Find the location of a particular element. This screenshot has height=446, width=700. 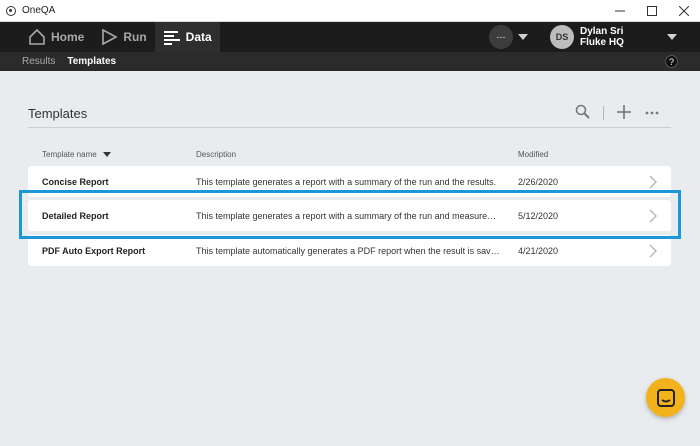

sort-descending-icon is located at coordinates (106, 155).